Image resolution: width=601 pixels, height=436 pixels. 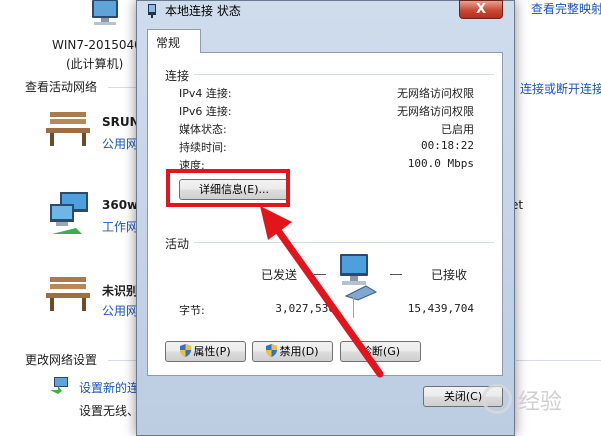 I want to click on pointer-arrow, so click(x=322, y=292).